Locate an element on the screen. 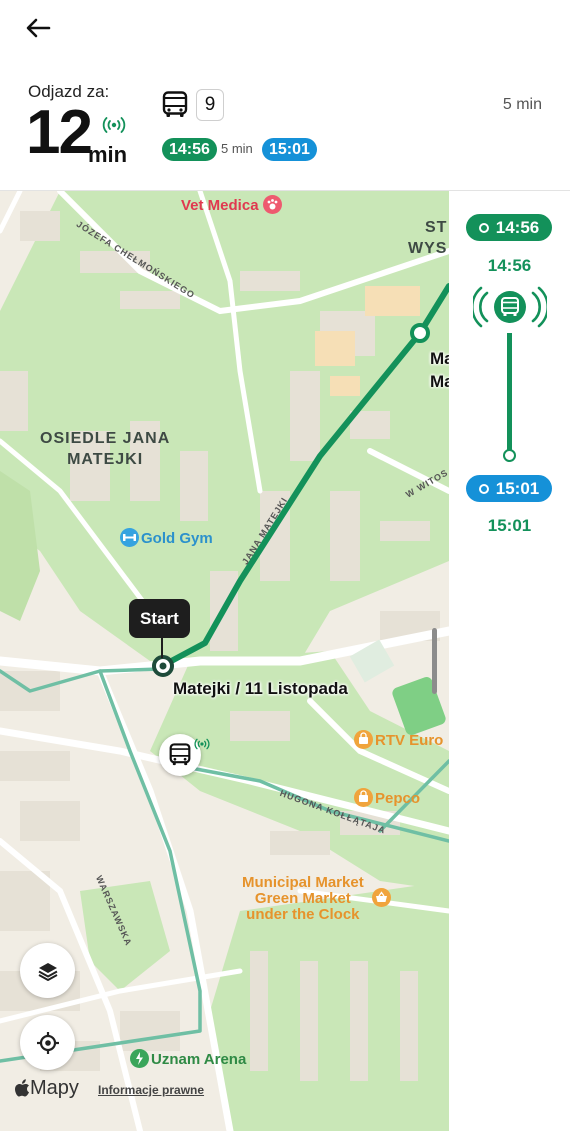  poi-vet-medica: Vet Medica is located at coordinates (232, 204).